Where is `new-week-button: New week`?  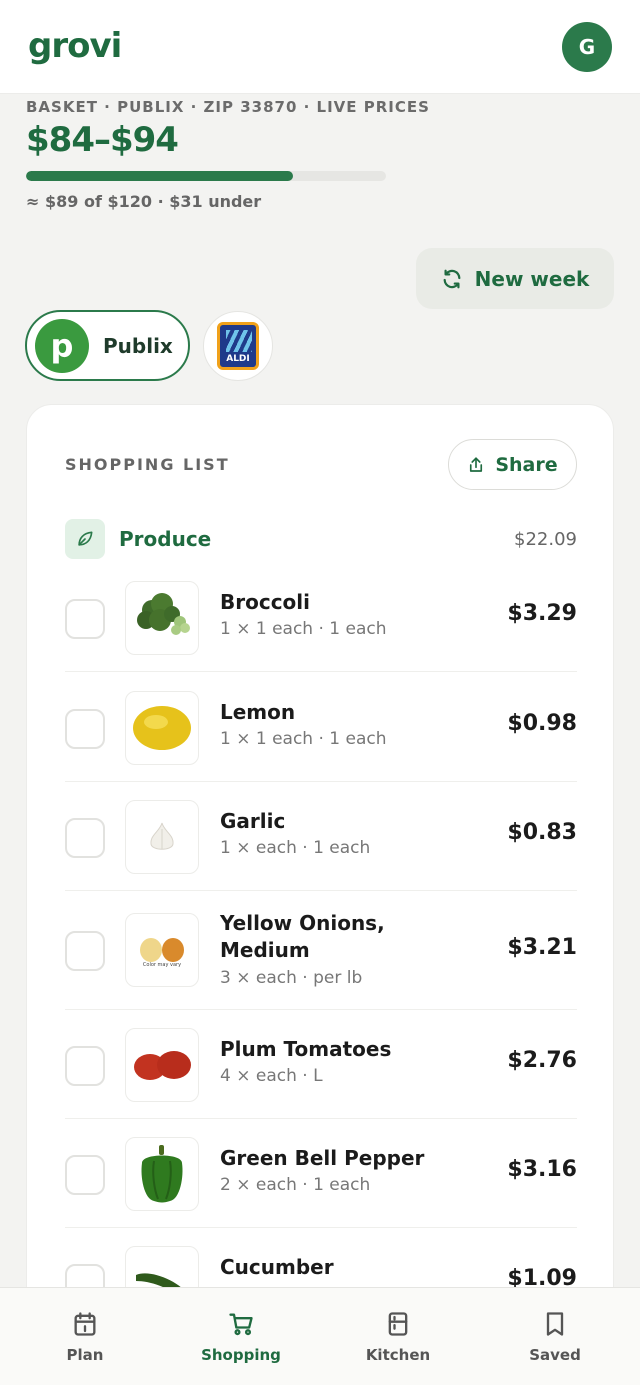
new-week-button: New week is located at coordinates (515, 278).